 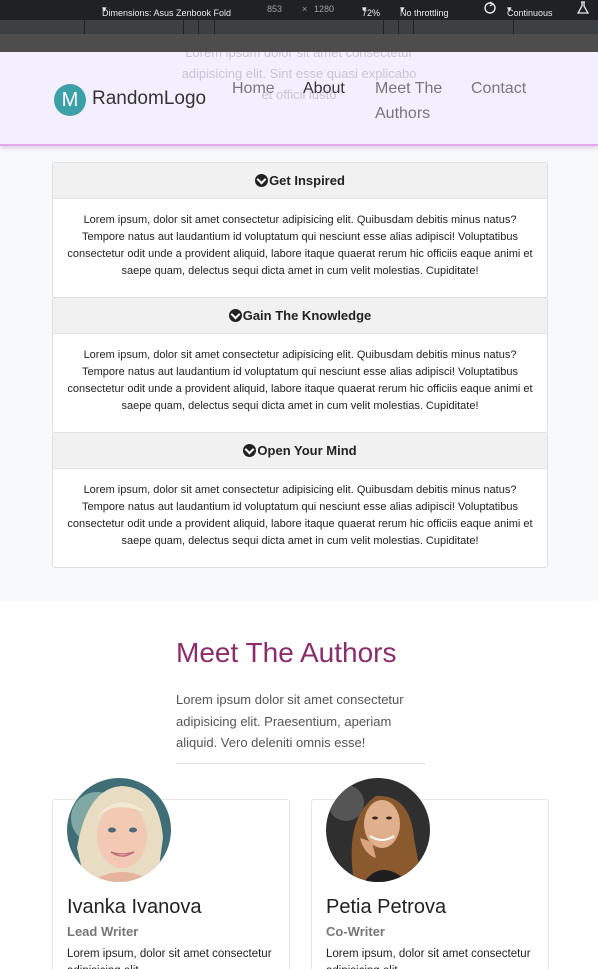 I want to click on rotate-icon, so click(x=490, y=9).